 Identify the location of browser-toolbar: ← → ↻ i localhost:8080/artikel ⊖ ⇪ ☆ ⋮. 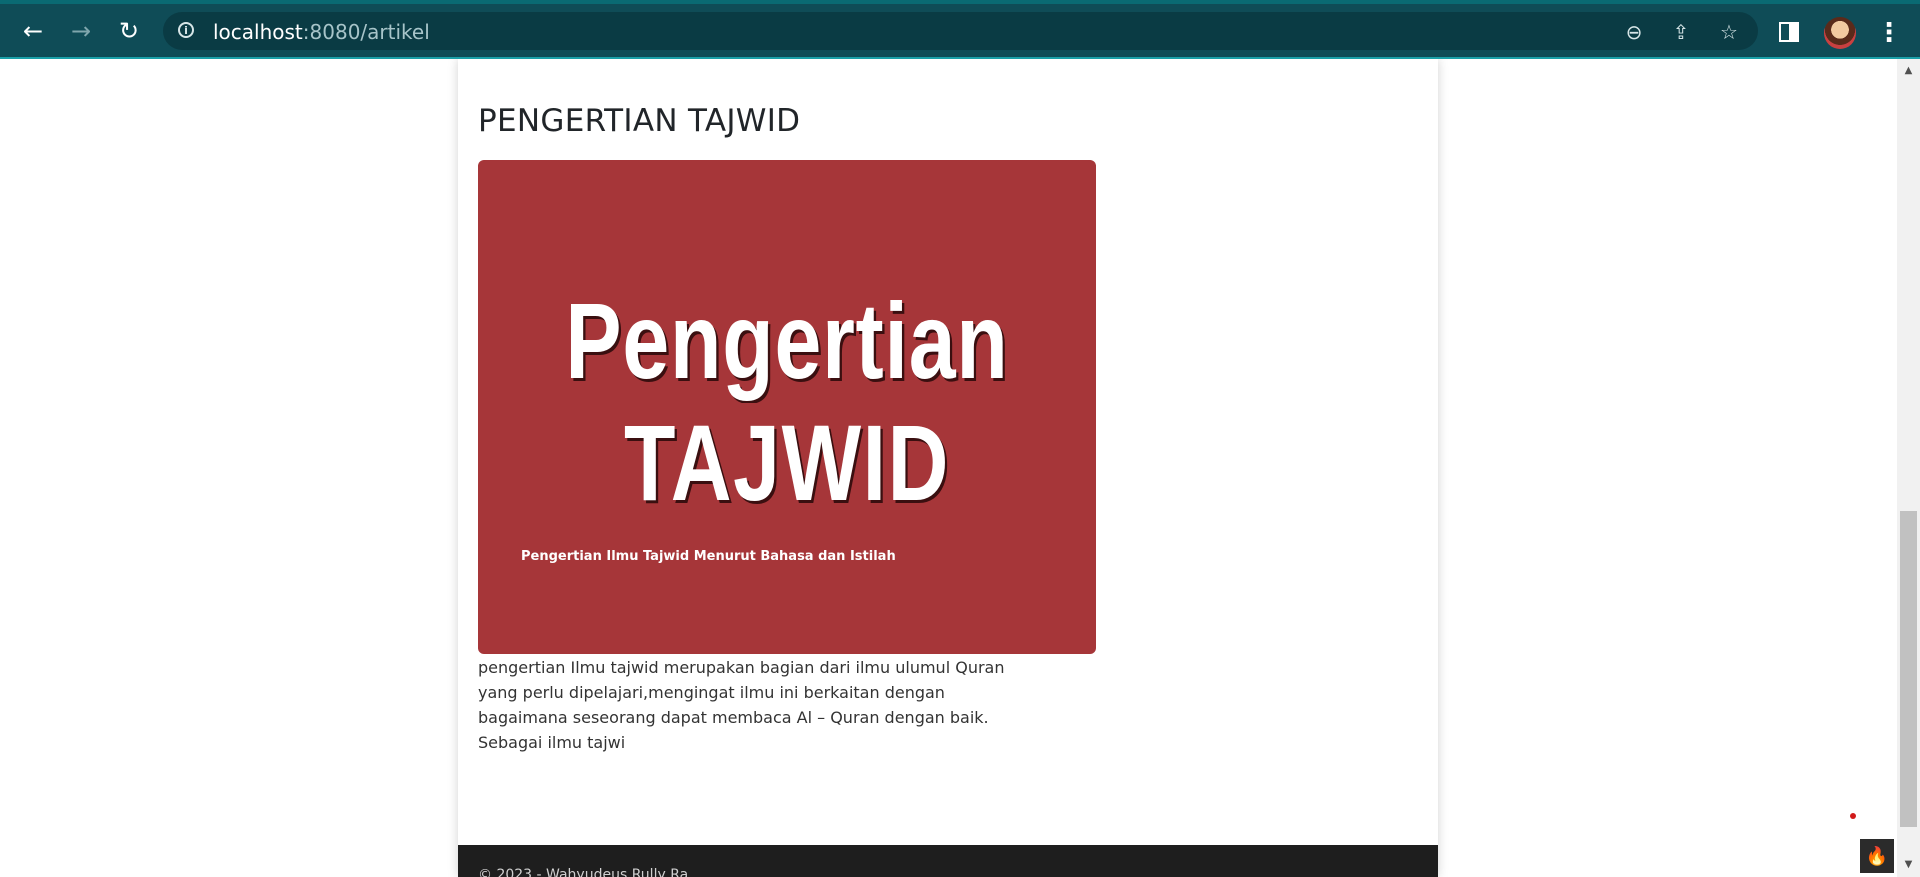
(960, 29).